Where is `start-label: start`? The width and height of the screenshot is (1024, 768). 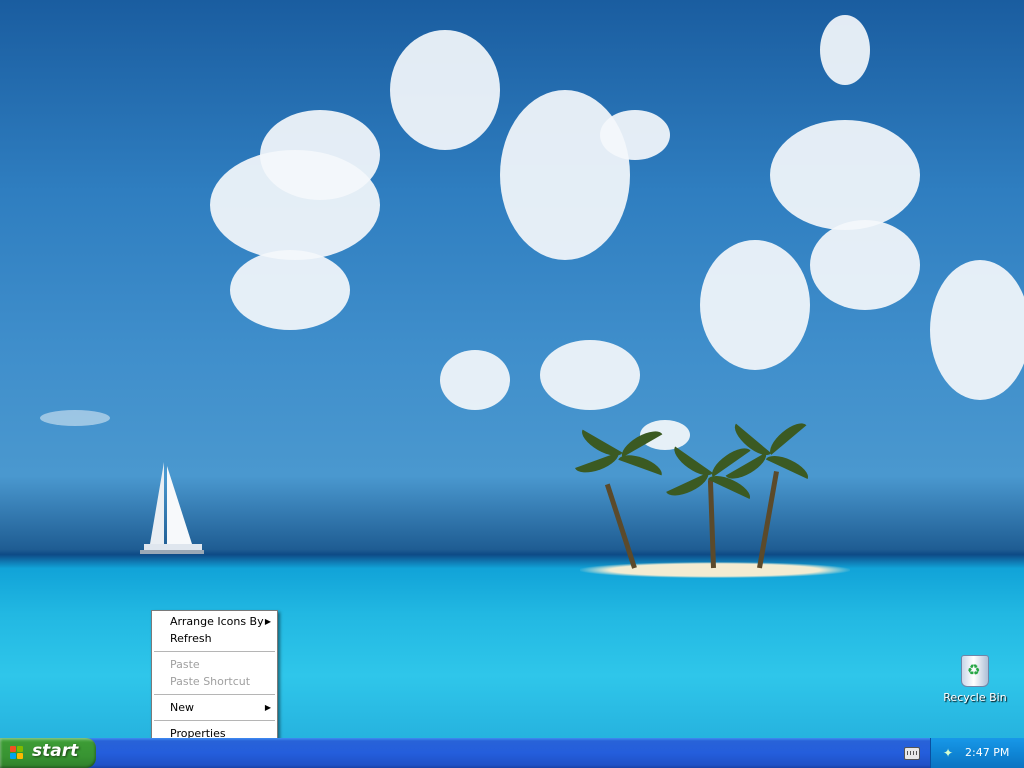
start-label: start is located at coordinates (55, 751).